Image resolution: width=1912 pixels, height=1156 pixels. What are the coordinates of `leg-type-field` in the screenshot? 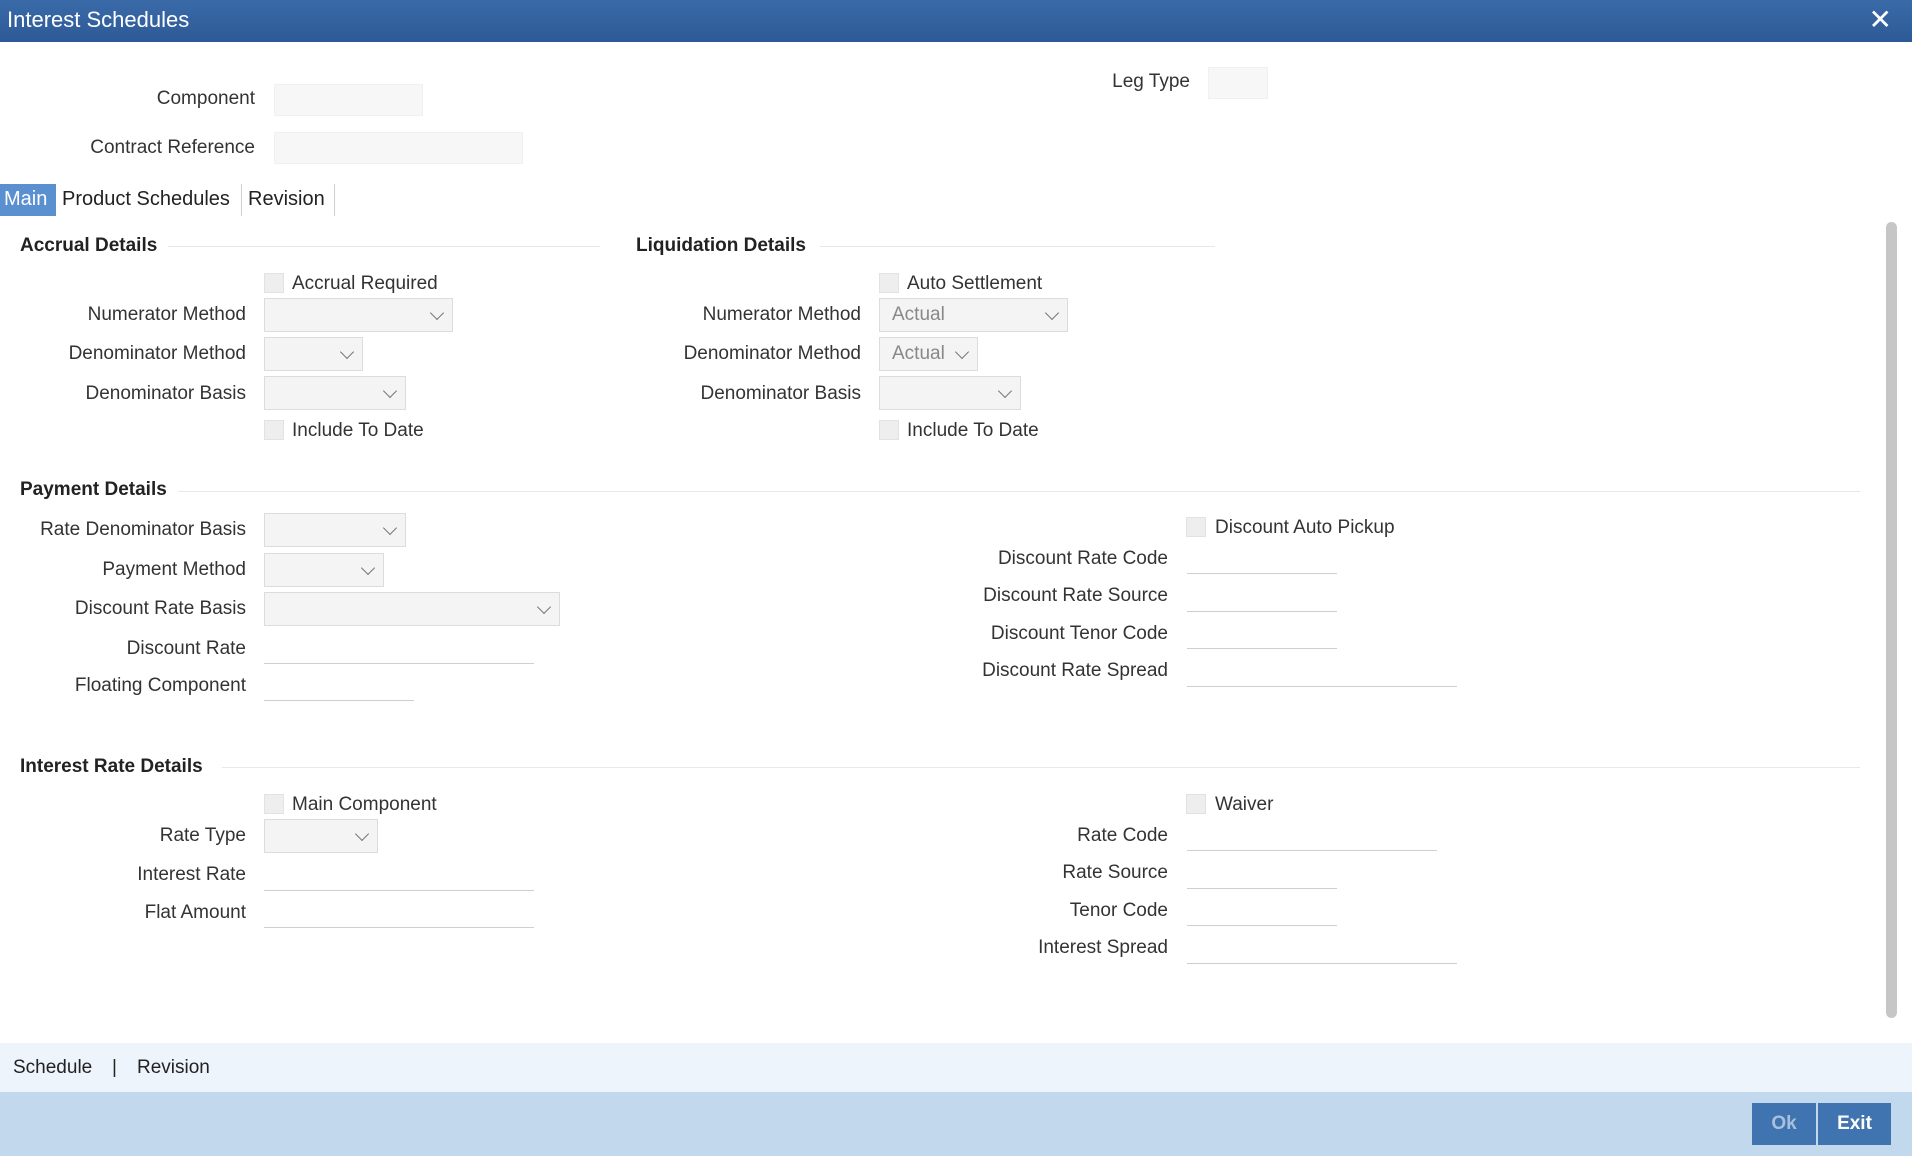 It's located at (1238, 83).